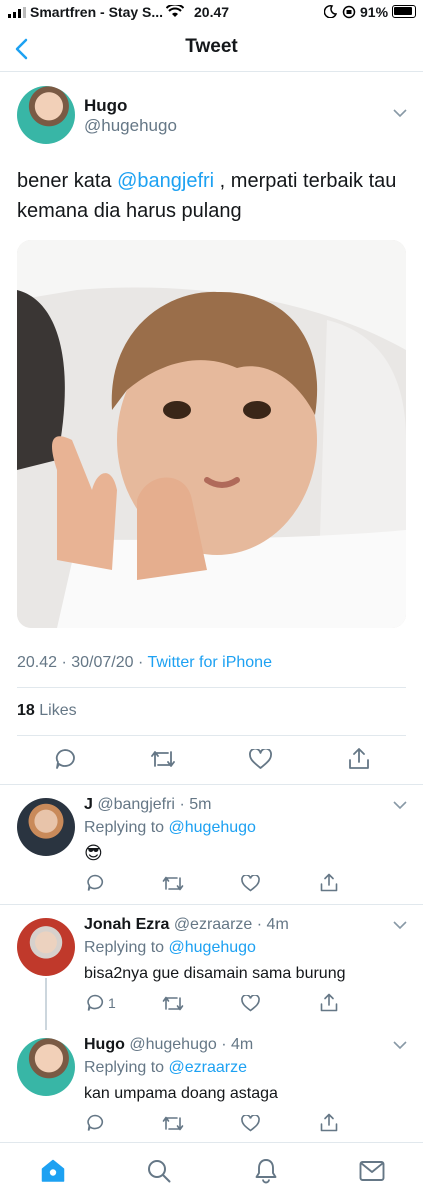 The width and height of the screenshot is (423, 1200). I want to click on author-handle: @hugehugo, so click(130, 126).